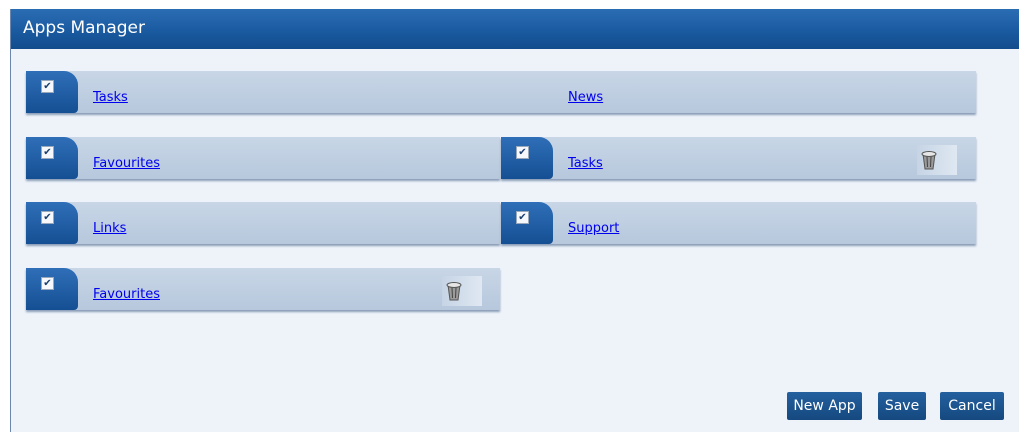  Describe the element at coordinates (738, 223) in the screenshot. I see `app-row-support: ✔ Support` at that location.